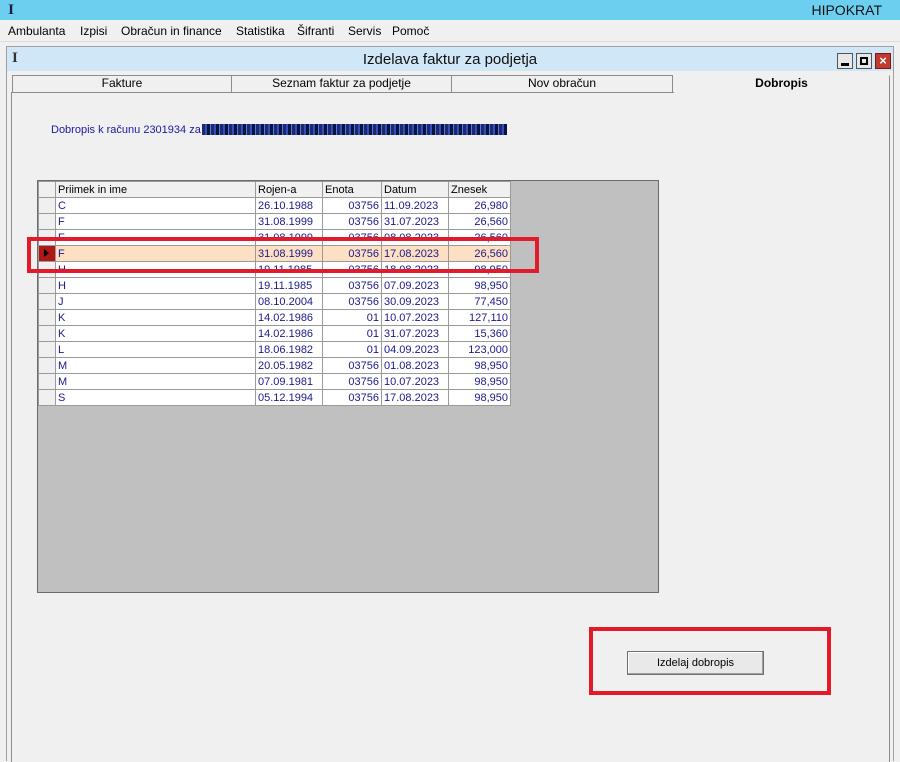  I want to click on tab-fakture: Fakture, so click(122, 83).